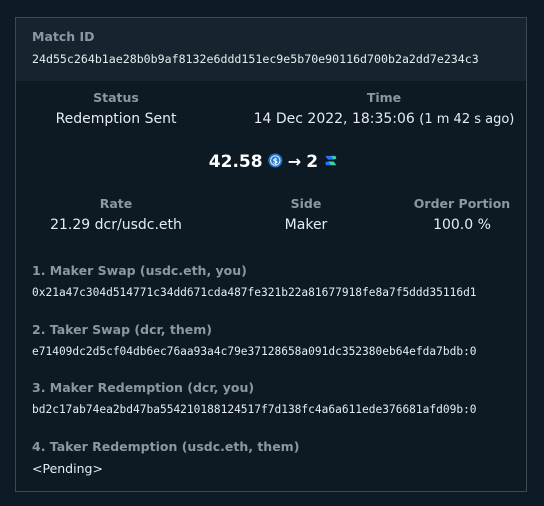  Describe the element at coordinates (462, 225) in the screenshot. I see `order-portion-value: 100.0 %` at that location.